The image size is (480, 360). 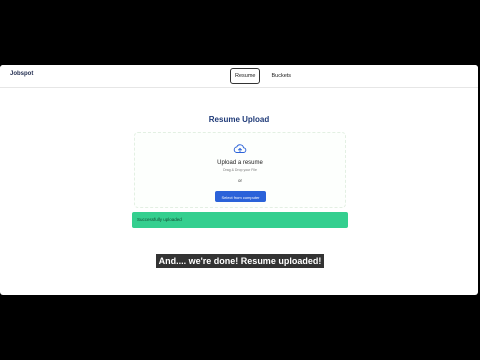 I want to click on nav-tabs: Resume Buckets, so click(x=263, y=76).